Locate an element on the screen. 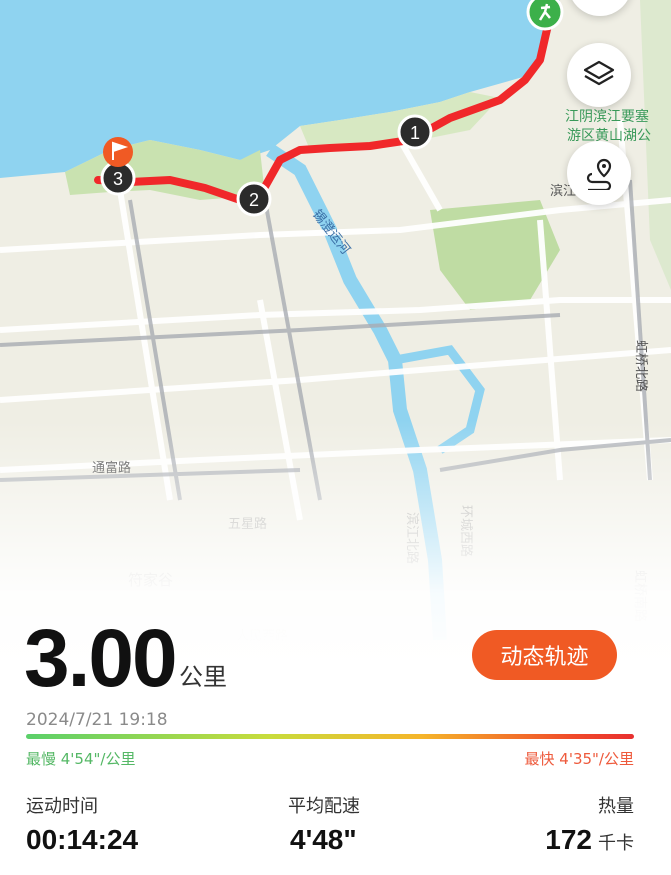  time-value: 00:14:24 is located at coordinates (82, 839).